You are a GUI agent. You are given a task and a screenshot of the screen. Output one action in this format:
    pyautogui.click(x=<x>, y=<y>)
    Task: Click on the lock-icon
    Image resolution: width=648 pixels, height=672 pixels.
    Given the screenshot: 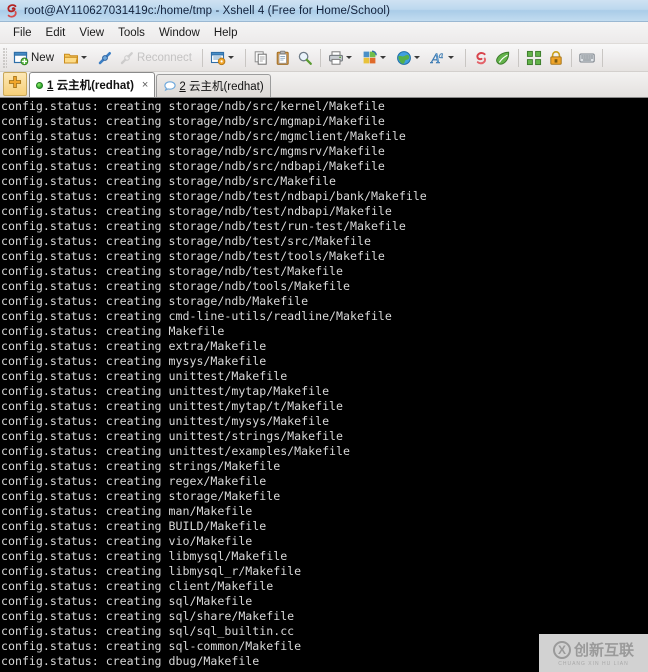 What is the action you would take?
    pyautogui.click(x=556, y=58)
    